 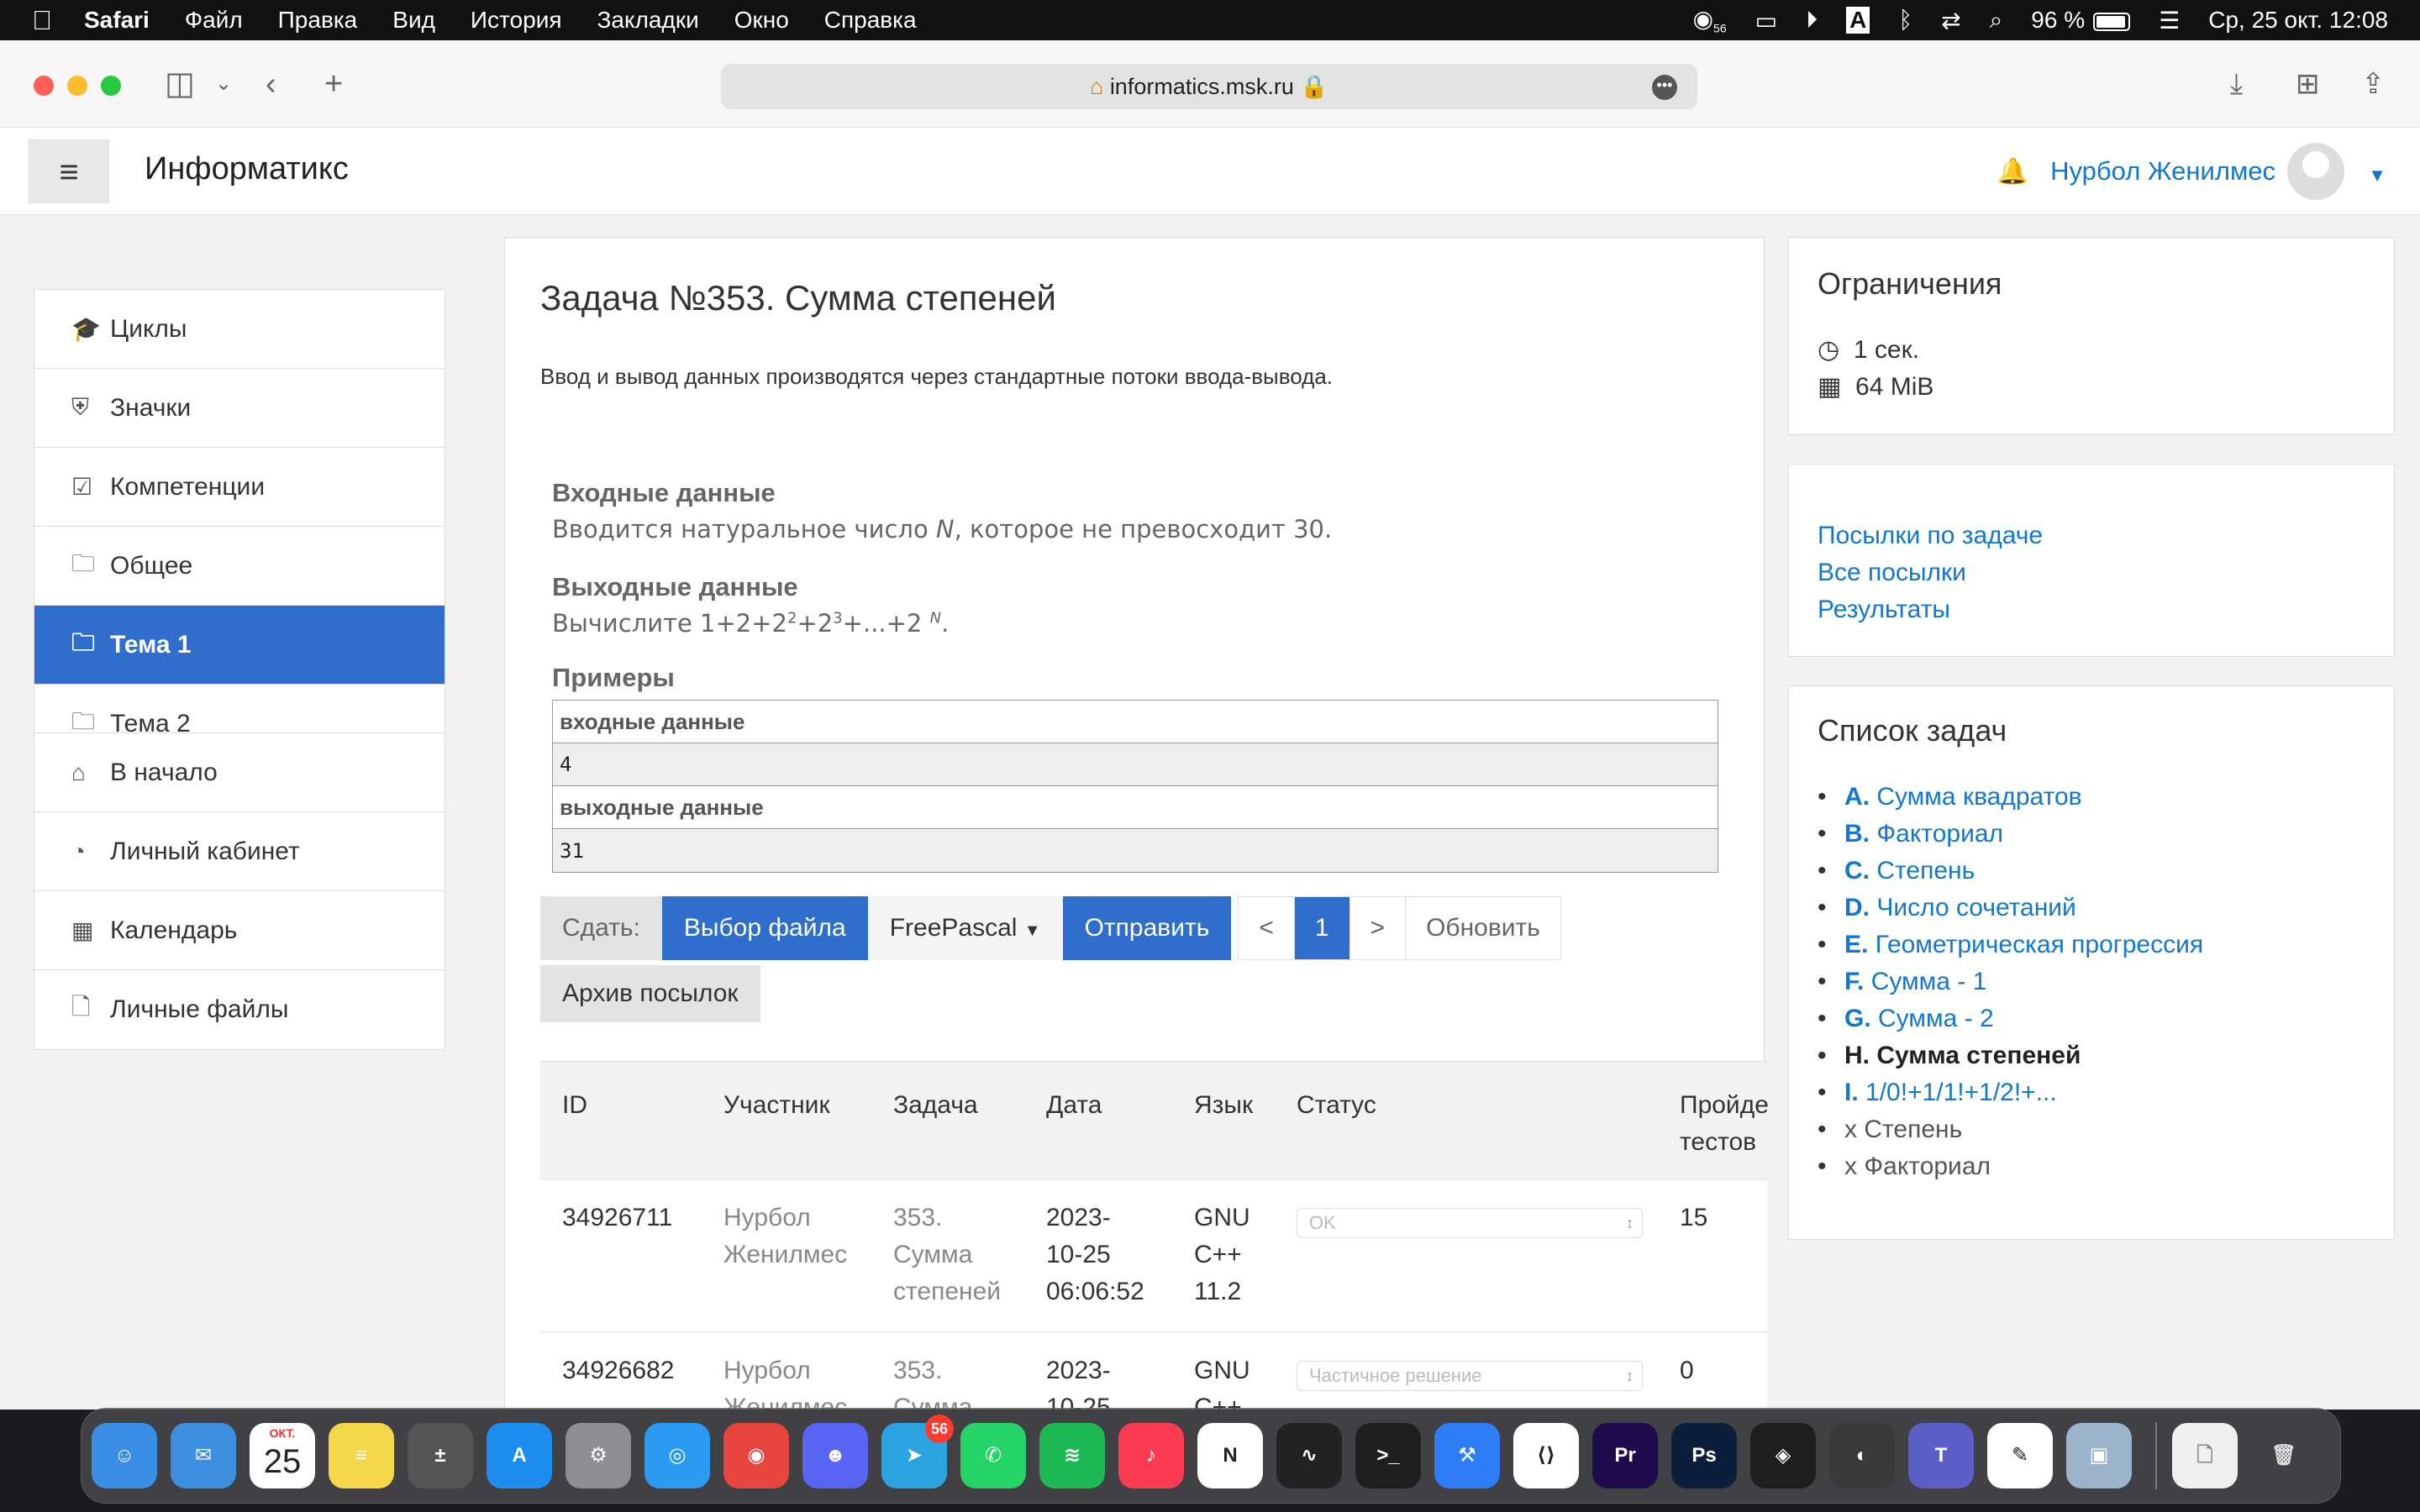 I want to click on task-link-d: D. Число сочетаний, so click(x=2010, y=908).